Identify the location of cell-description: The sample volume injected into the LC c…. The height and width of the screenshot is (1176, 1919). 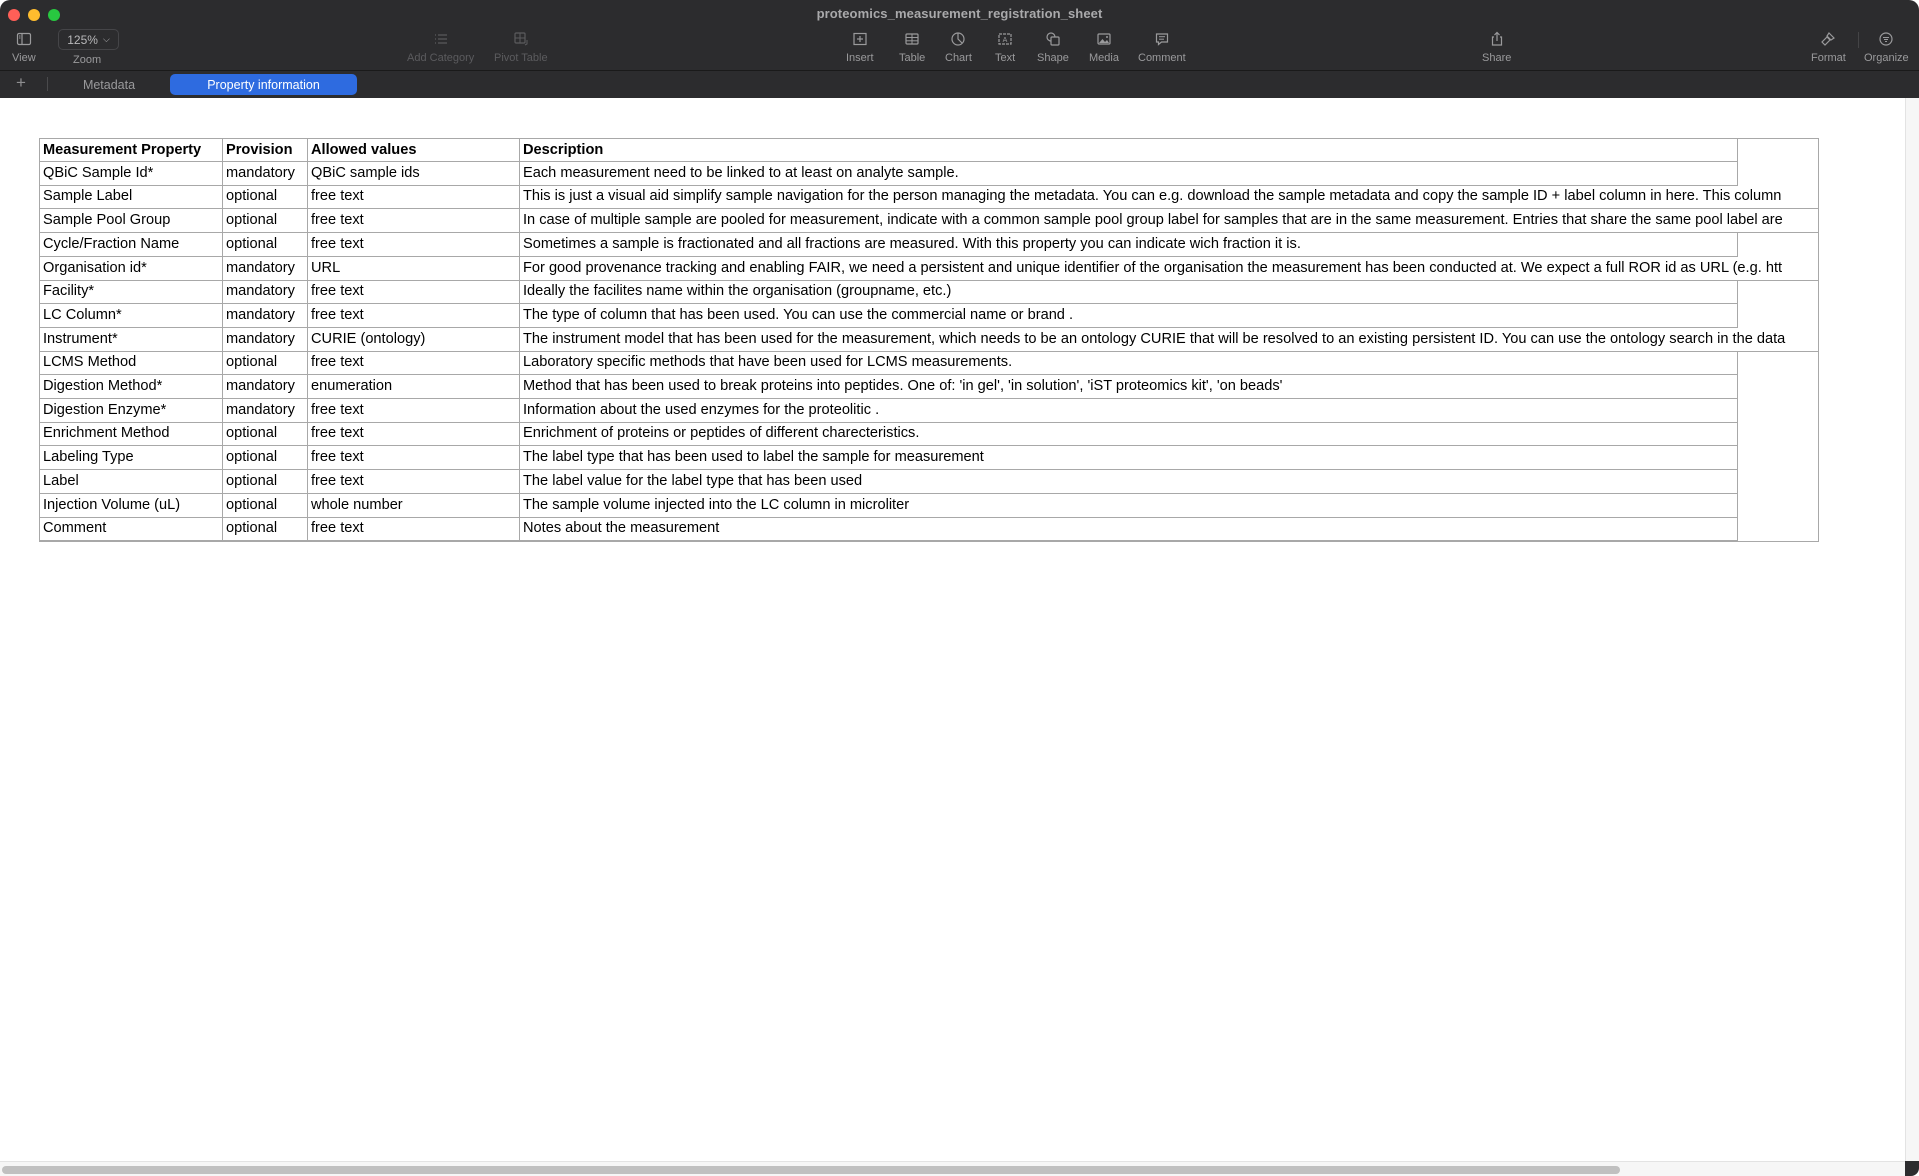
(1129, 506).